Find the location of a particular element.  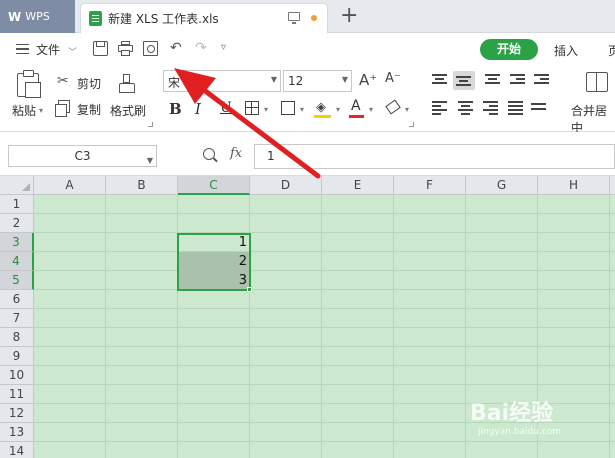

print-icon is located at coordinates (125, 48).